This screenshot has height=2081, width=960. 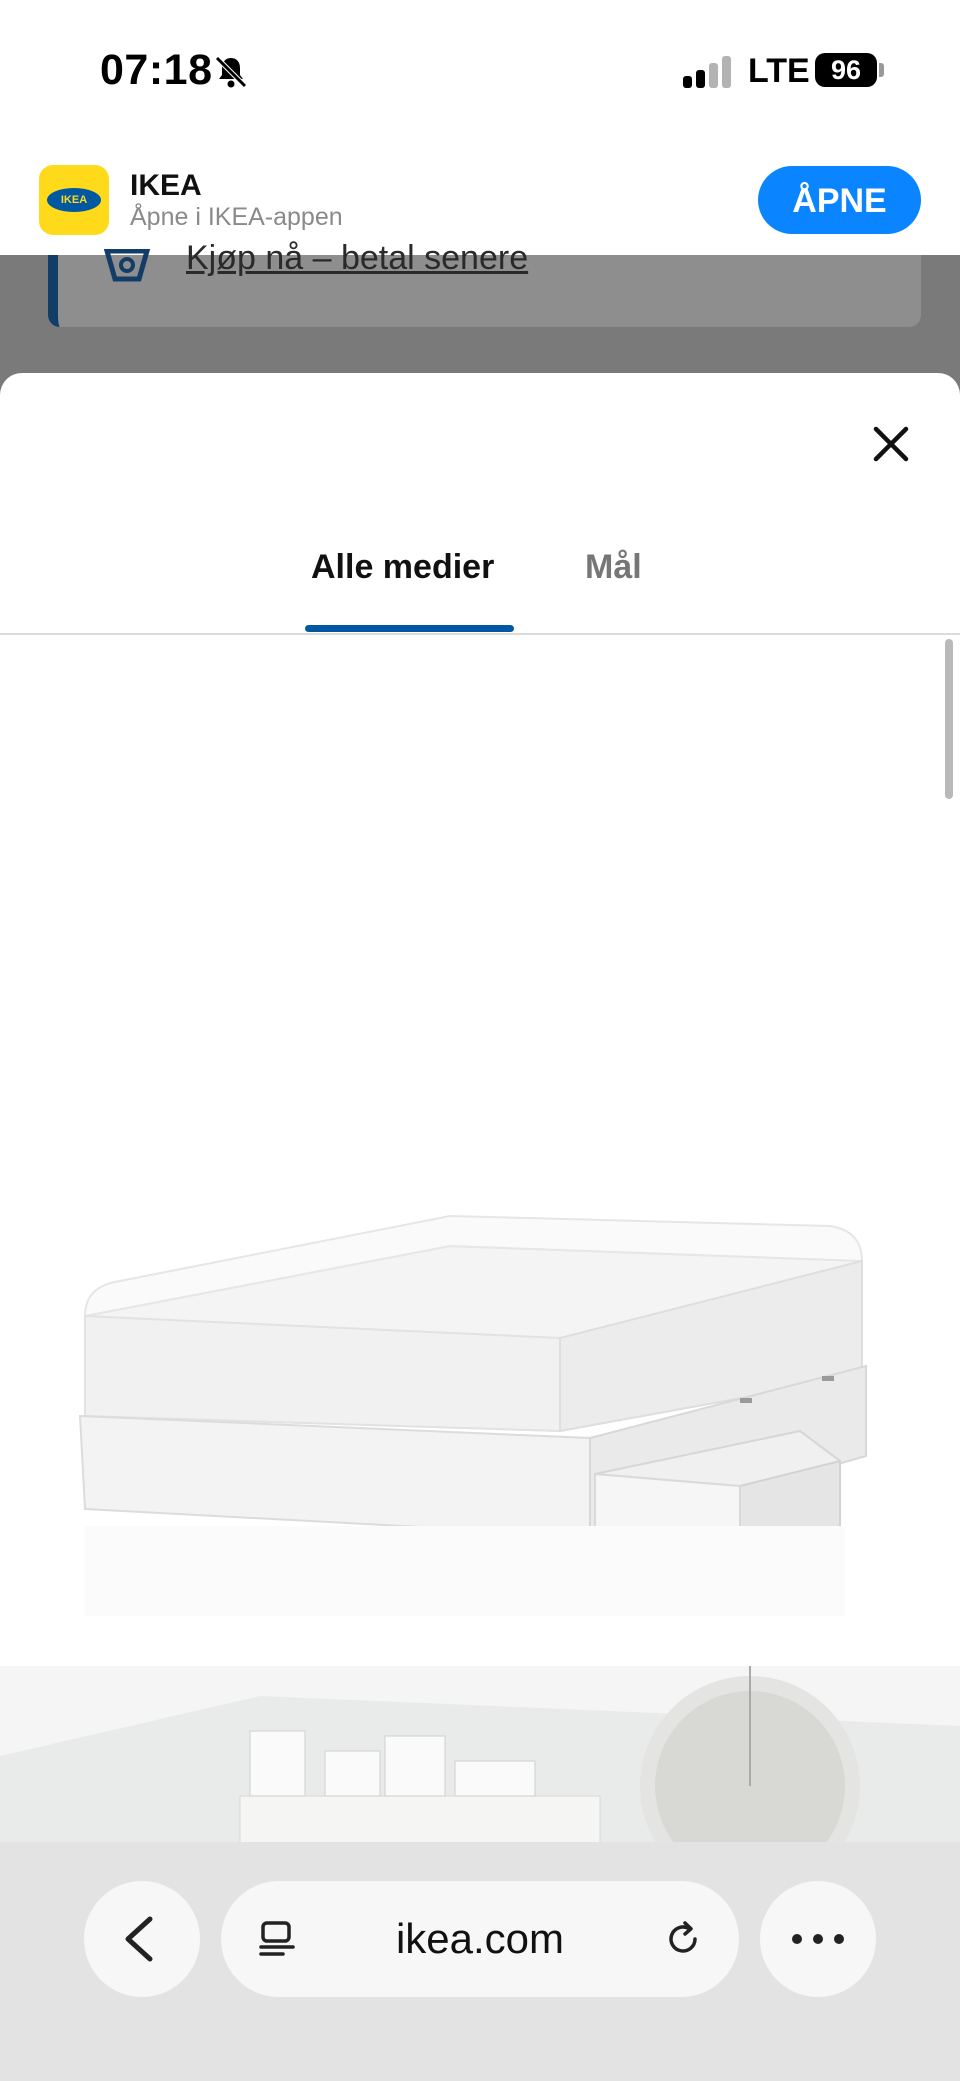 I want to click on back-button, so click(x=142, y=1939).